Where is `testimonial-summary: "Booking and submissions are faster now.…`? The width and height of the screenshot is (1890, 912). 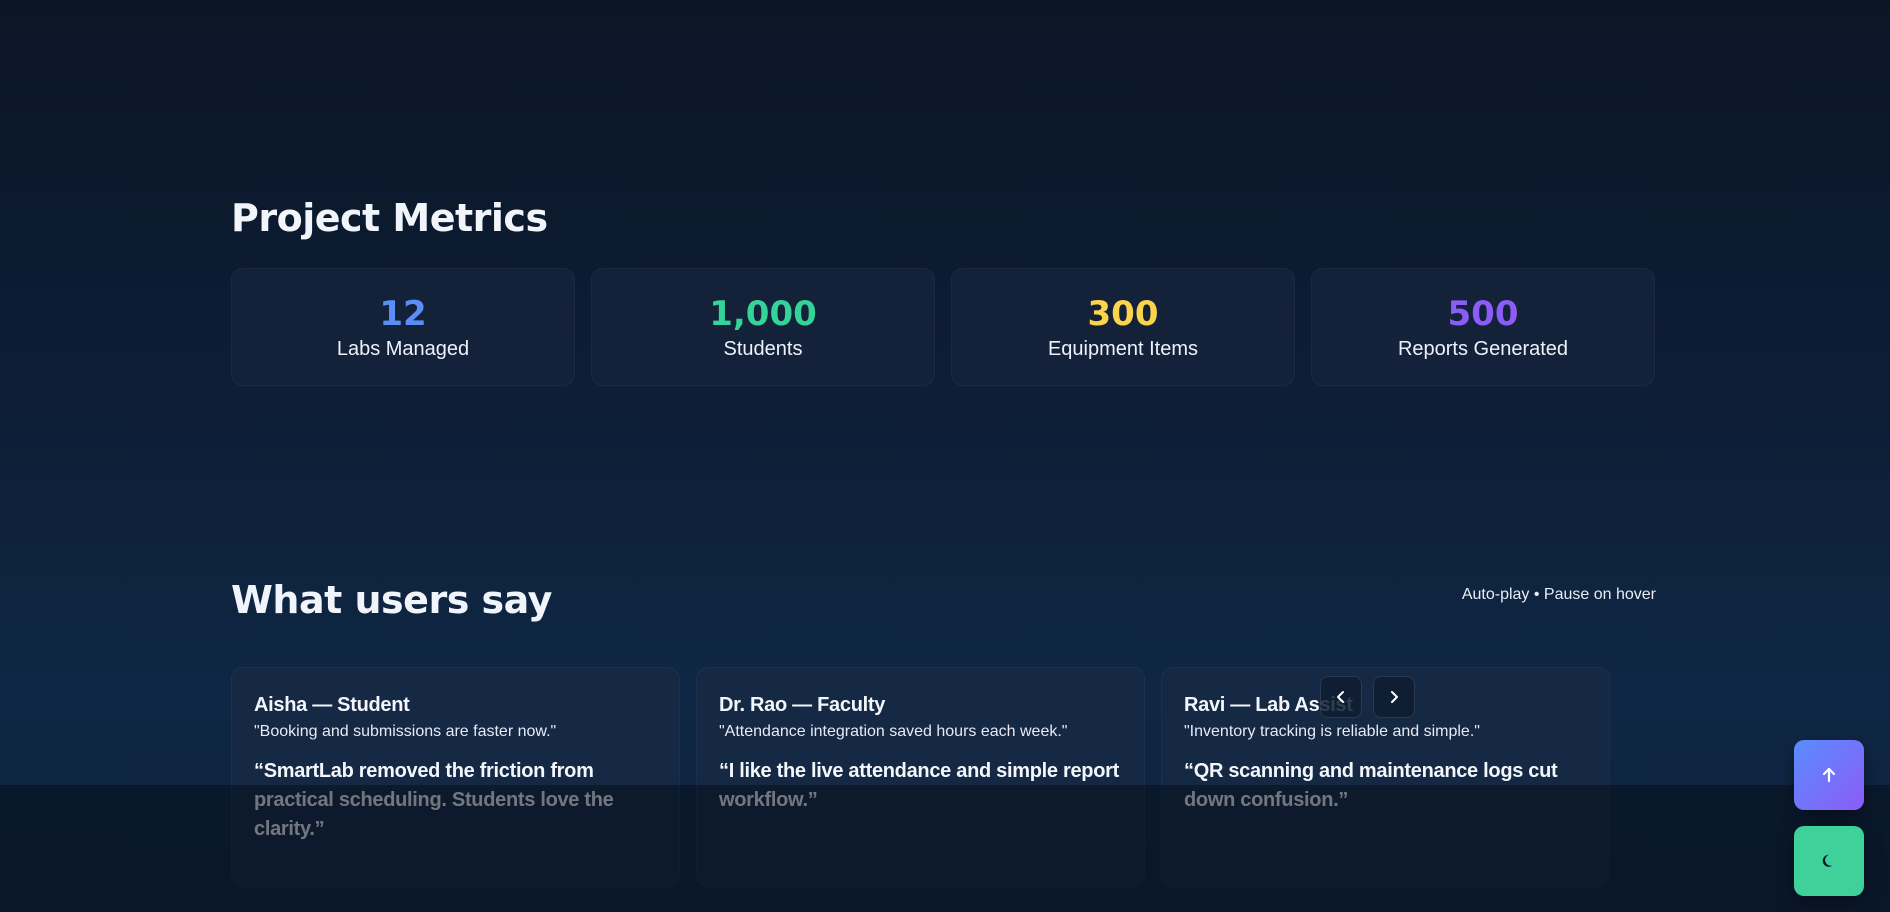
testimonial-summary: "Booking and submissions are faster now.… is located at coordinates (405, 731).